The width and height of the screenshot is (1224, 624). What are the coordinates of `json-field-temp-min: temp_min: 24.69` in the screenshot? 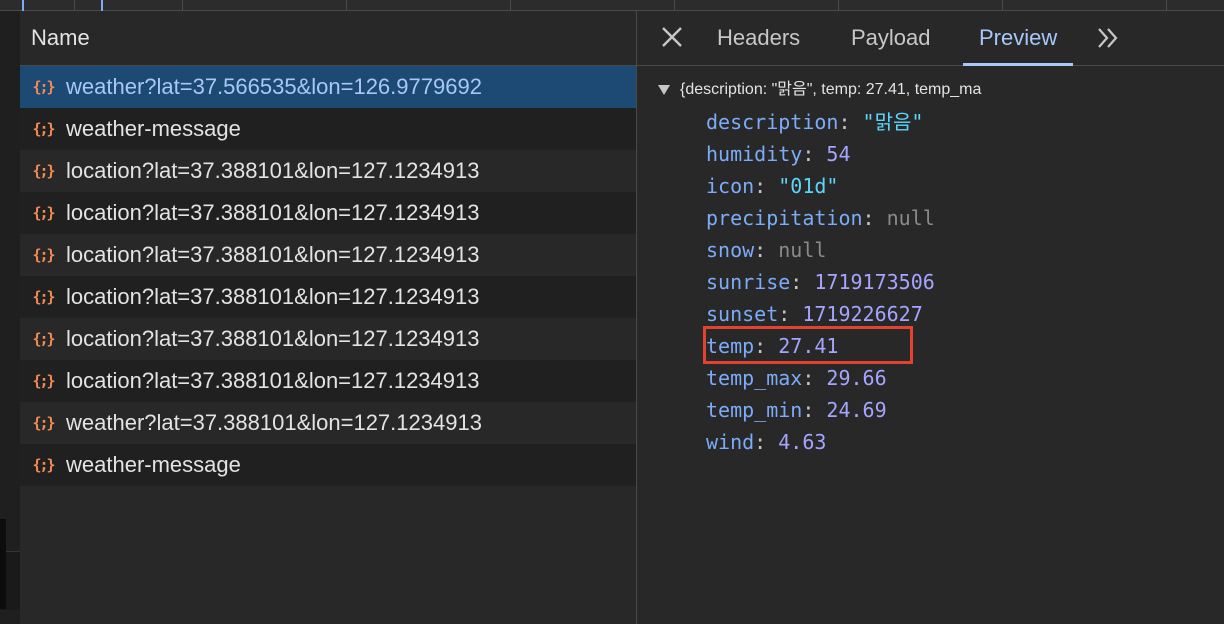 It's located at (796, 410).